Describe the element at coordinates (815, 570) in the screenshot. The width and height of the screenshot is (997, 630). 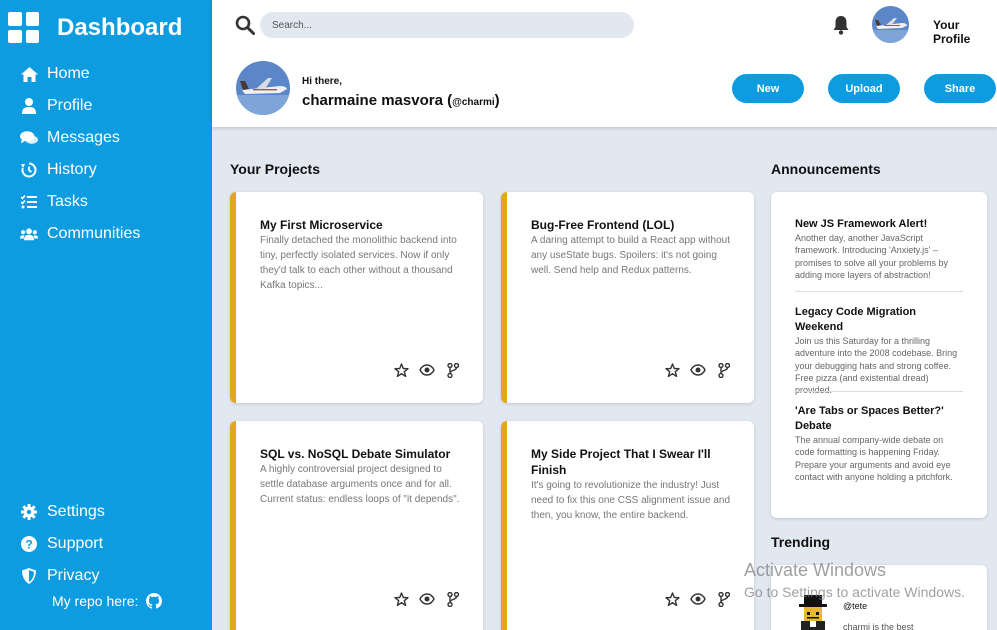
I see `watermark-title: Activate Windows` at that location.